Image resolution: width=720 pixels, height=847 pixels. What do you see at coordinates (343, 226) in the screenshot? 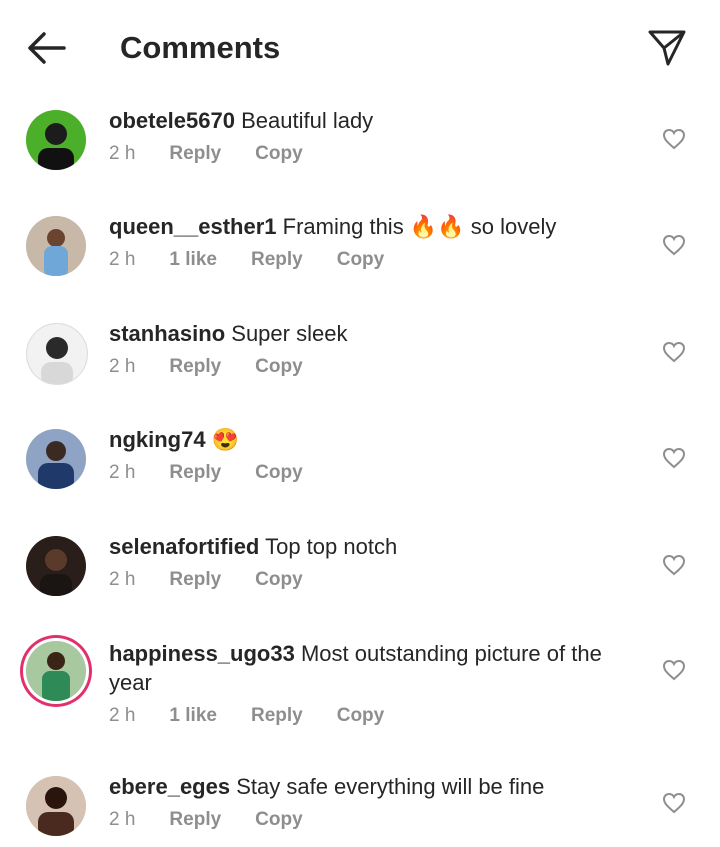
I see `comment-text: Framing this` at bounding box center [343, 226].